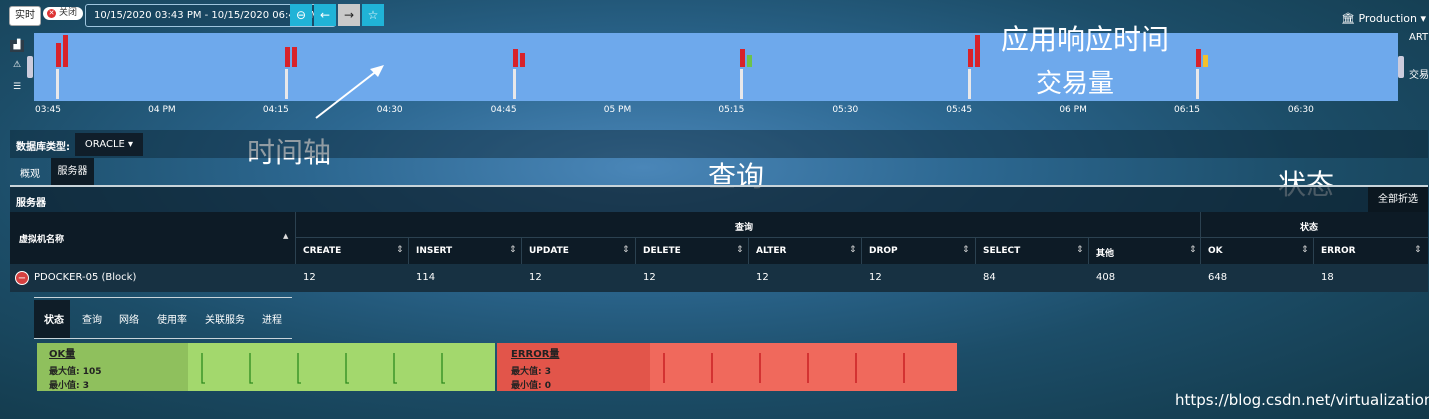 Image resolution: width=1429 pixels, height=419 pixels. Describe the element at coordinates (1401, 67) in the screenshot. I see `timeline-right-handle` at that location.